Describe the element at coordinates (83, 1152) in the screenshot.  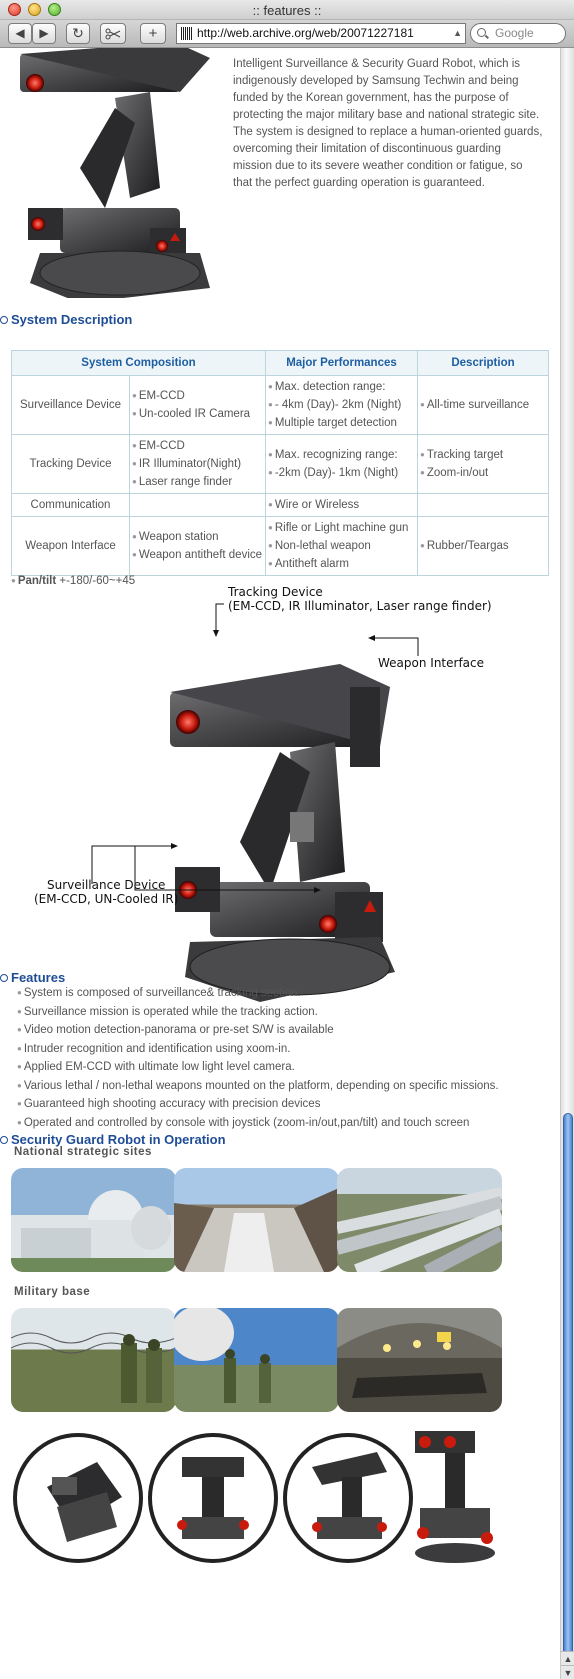
I see `national-sites-subheading: National strategic sites` at that location.